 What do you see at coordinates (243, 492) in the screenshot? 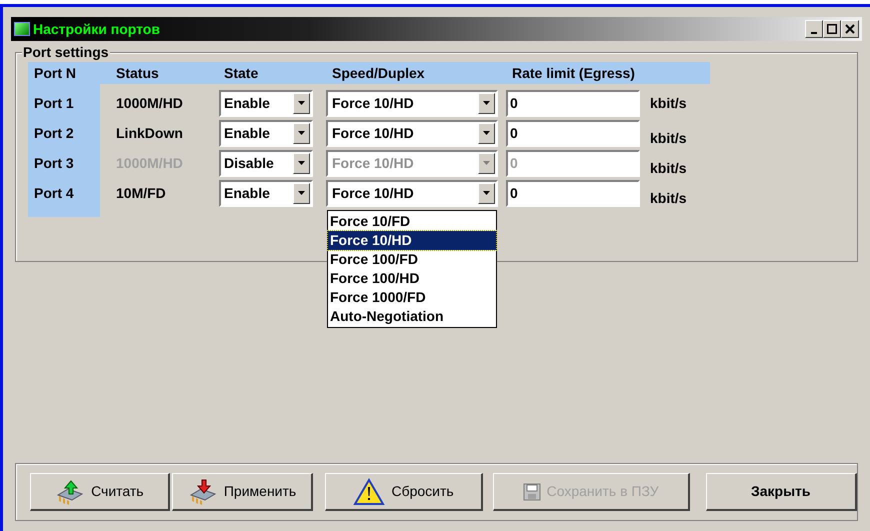
I see `apply-button: Применить` at bounding box center [243, 492].